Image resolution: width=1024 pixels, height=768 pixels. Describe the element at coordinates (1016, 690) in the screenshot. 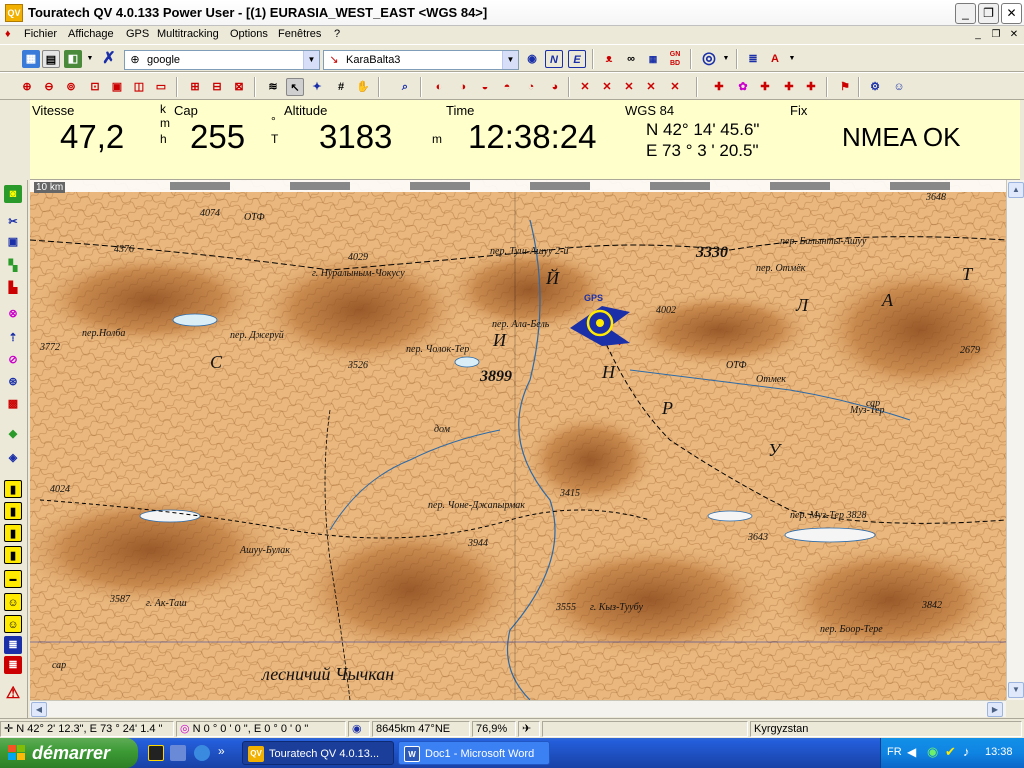

I see `scroll-down-icon: ▼` at that location.